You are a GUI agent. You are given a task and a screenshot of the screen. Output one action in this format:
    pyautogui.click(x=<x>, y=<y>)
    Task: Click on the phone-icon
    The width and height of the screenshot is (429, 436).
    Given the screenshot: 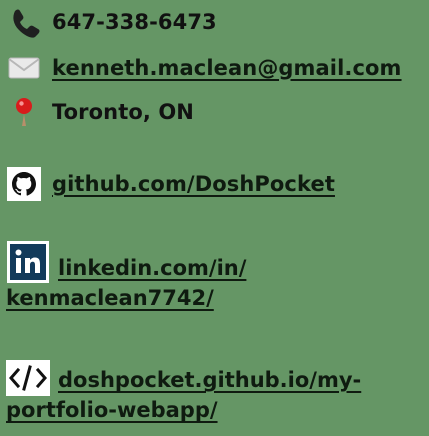 What is the action you would take?
    pyautogui.click(x=26, y=23)
    